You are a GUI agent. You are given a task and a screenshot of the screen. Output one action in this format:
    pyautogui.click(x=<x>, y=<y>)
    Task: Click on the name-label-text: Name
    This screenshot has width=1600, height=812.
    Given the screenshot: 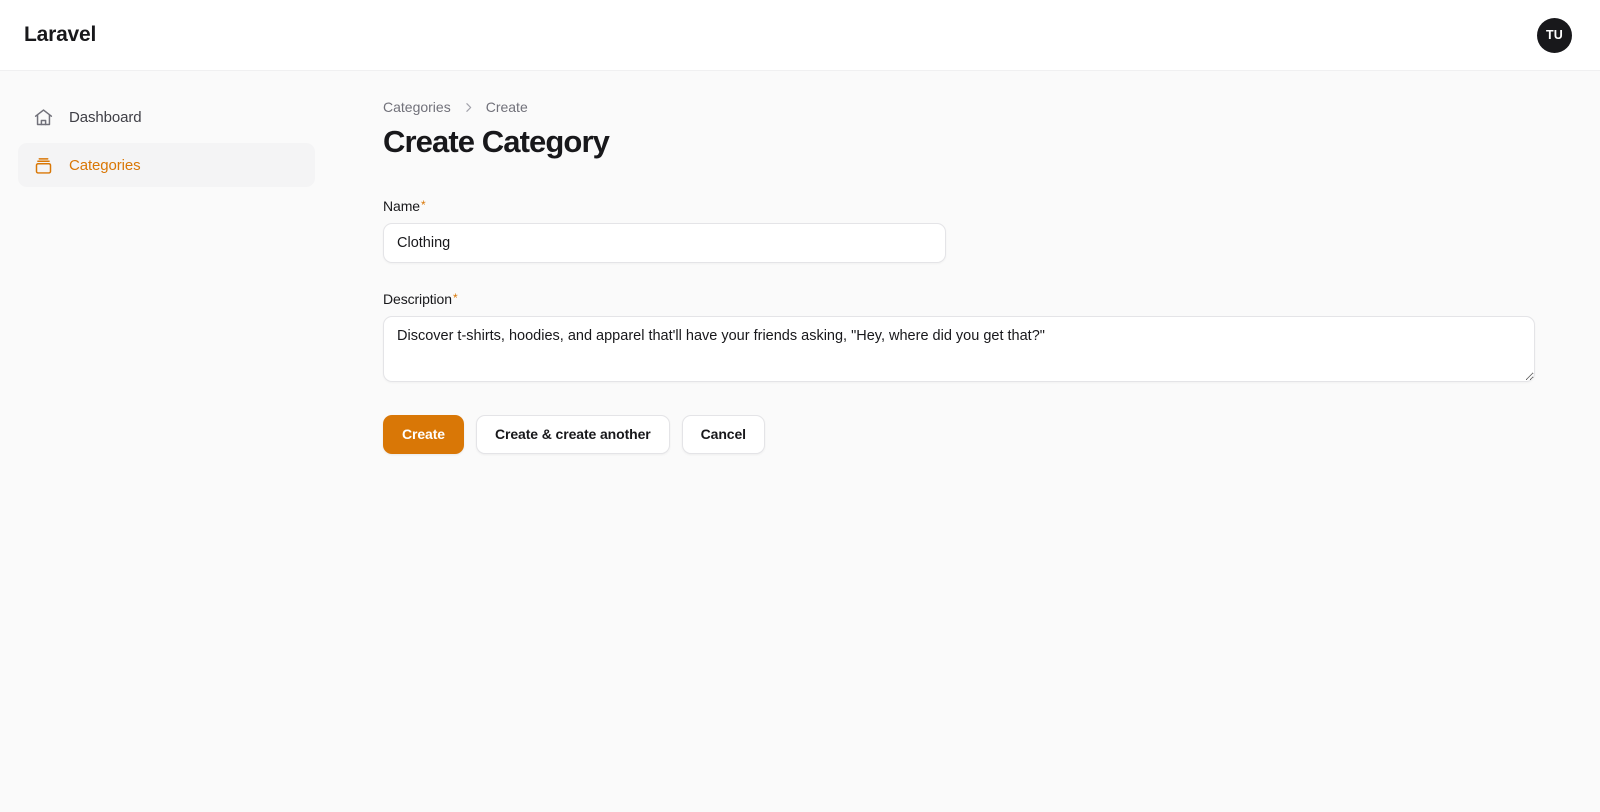 What is the action you would take?
    pyautogui.click(x=401, y=205)
    